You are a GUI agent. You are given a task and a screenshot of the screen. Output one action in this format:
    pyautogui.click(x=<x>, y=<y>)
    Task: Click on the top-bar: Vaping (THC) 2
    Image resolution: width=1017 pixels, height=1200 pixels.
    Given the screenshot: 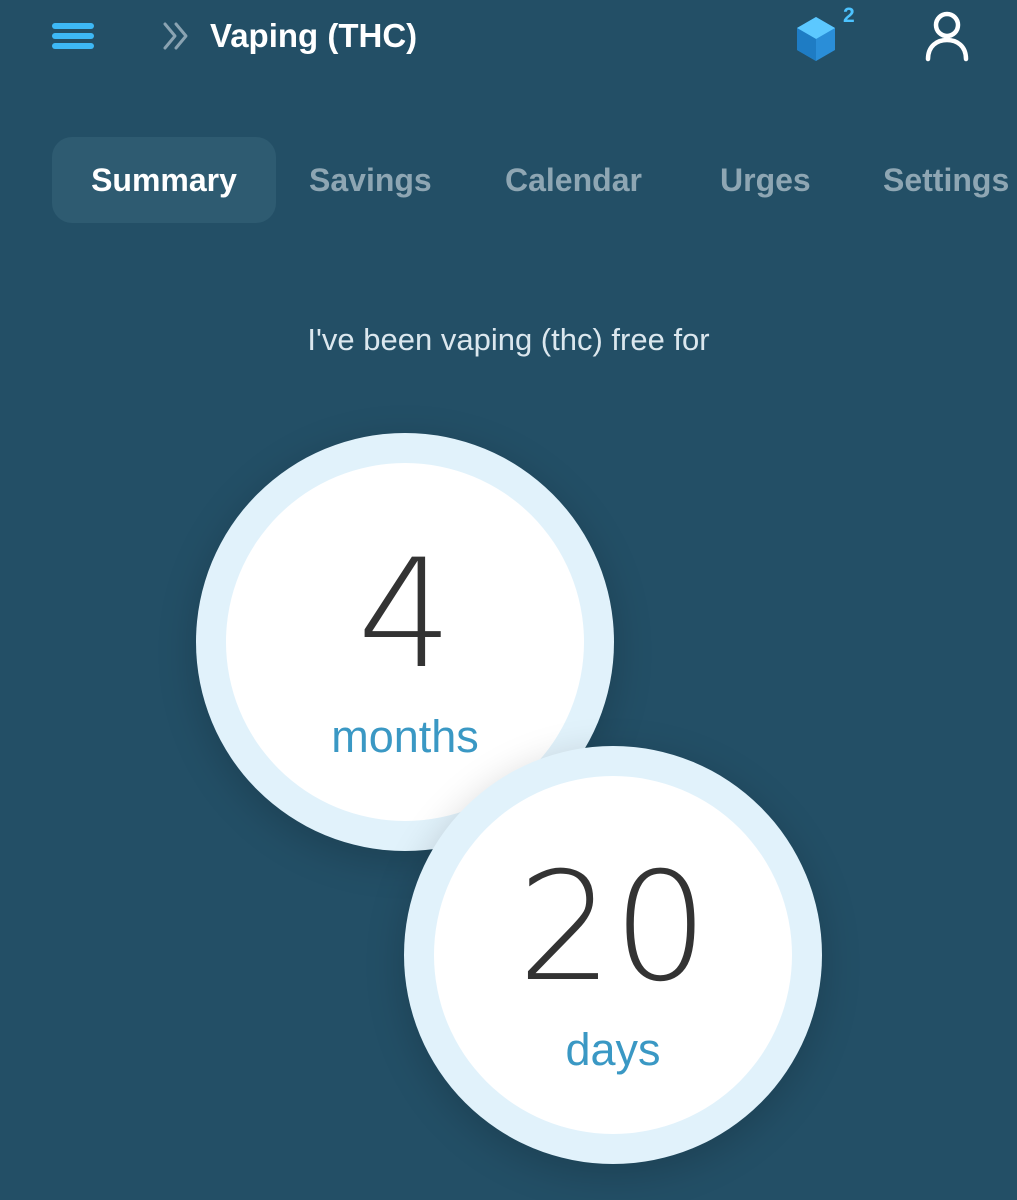 What is the action you would take?
    pyautogui.click(x=508, y=40)
    